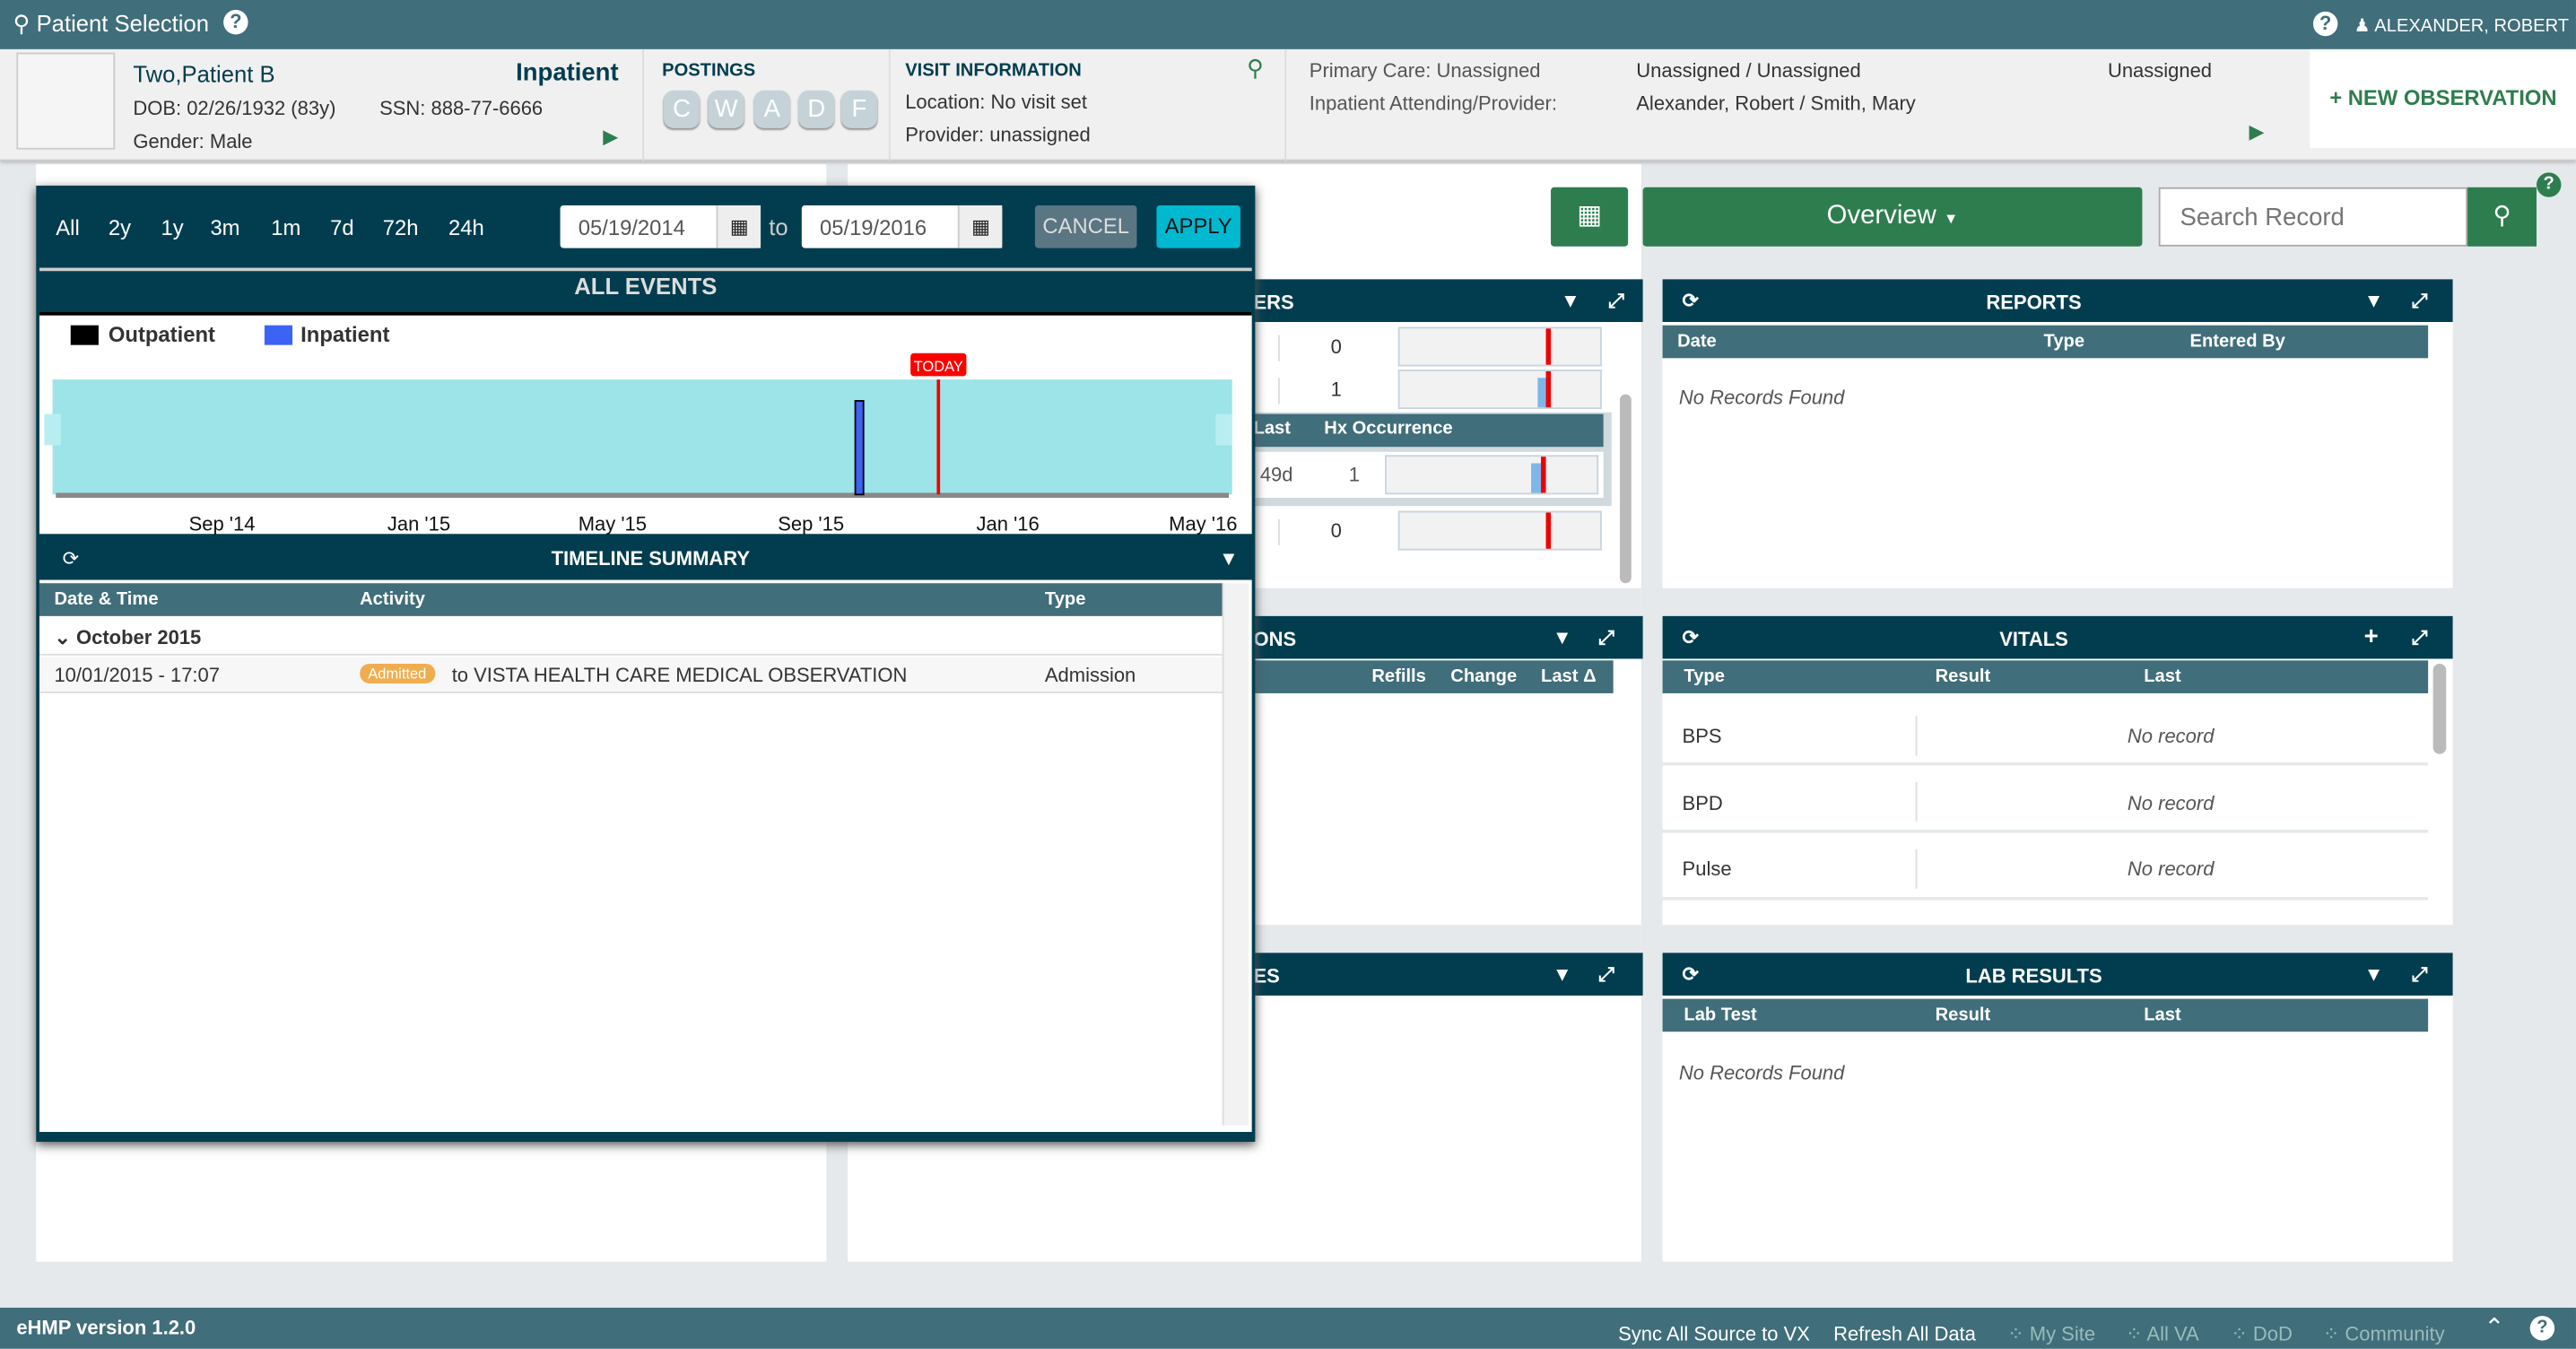  I want to click on visit-location: Location: No visit set, so click(996, 102).